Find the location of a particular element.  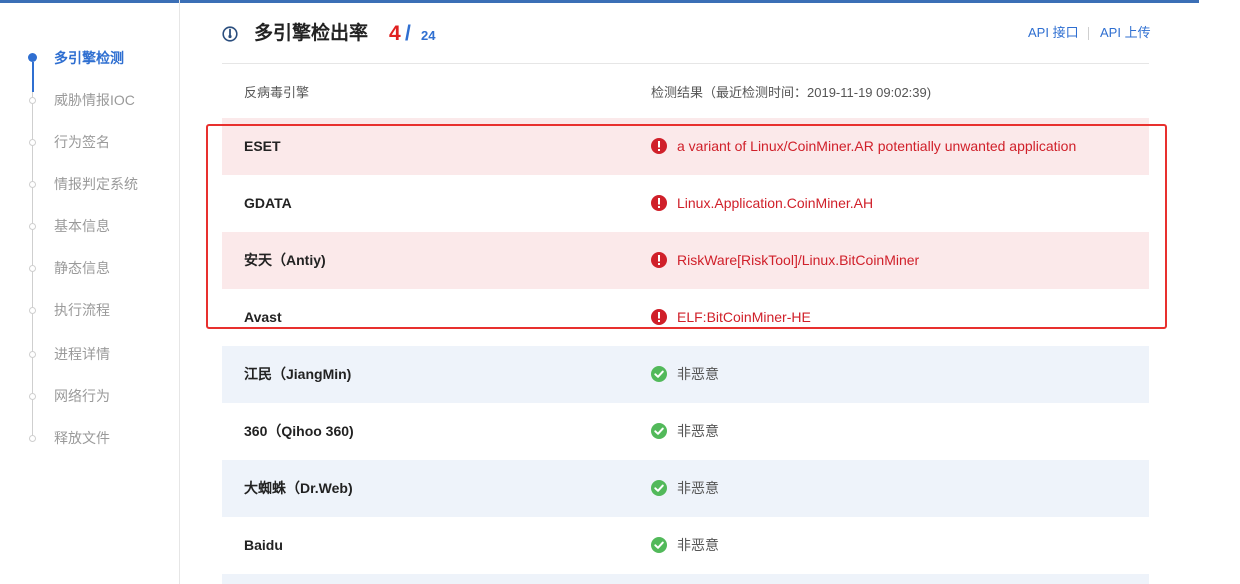

table-row: Avast ELF:BitCoinMiner-HE is located at coordinates (685, 317).